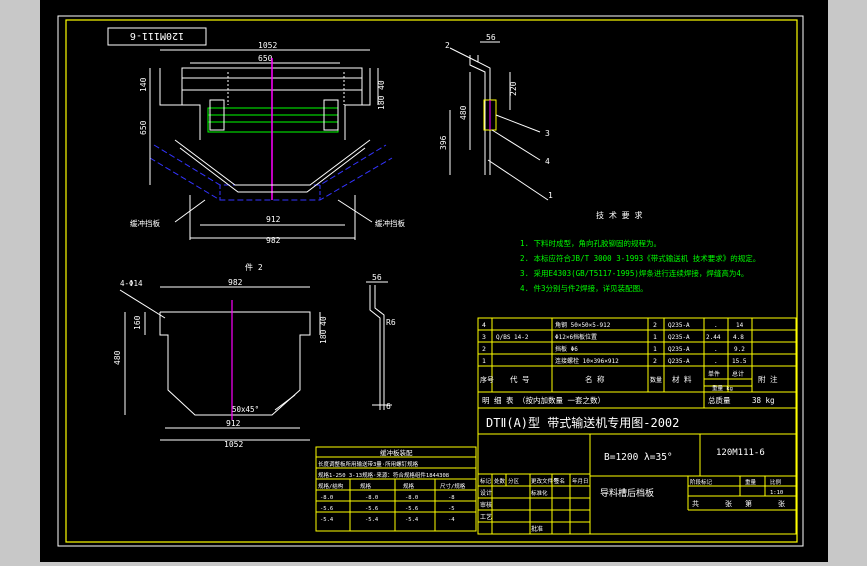  I want to click on header-cell: 代 号, so click(520, 379).